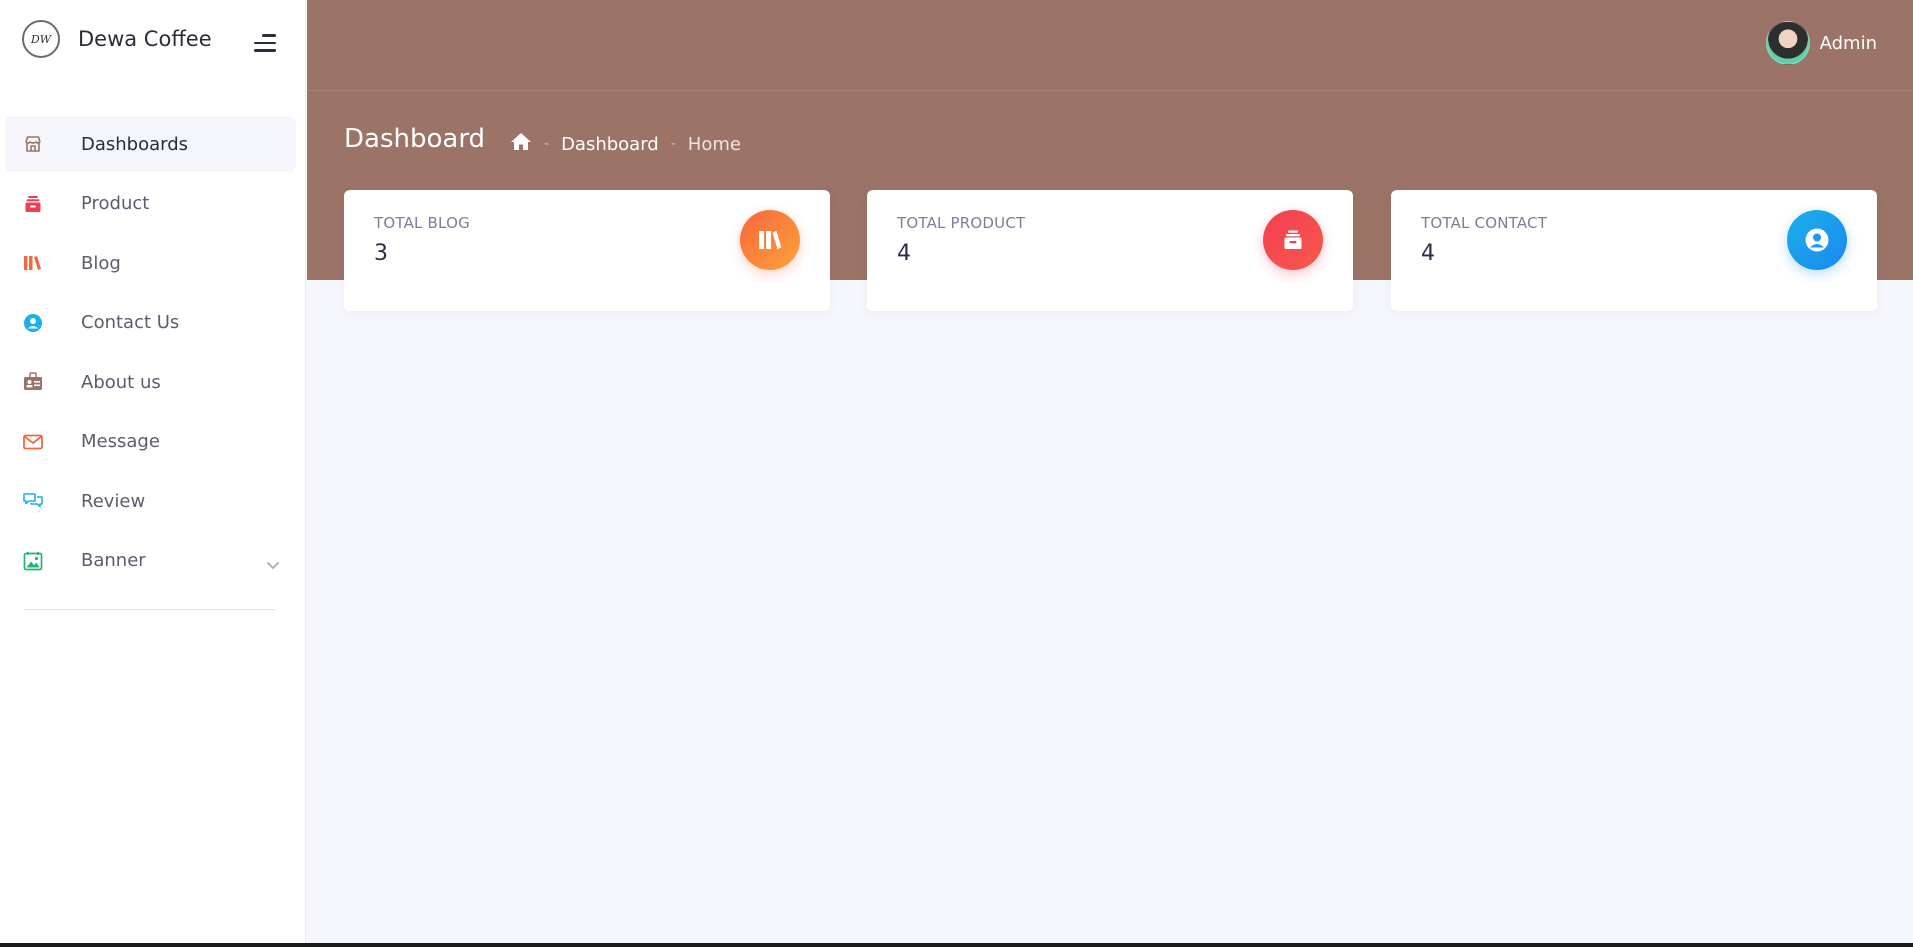  Describe the element at coordinates (381, 253) in the screenshot. I see `stat-card-value: 3` at that location.